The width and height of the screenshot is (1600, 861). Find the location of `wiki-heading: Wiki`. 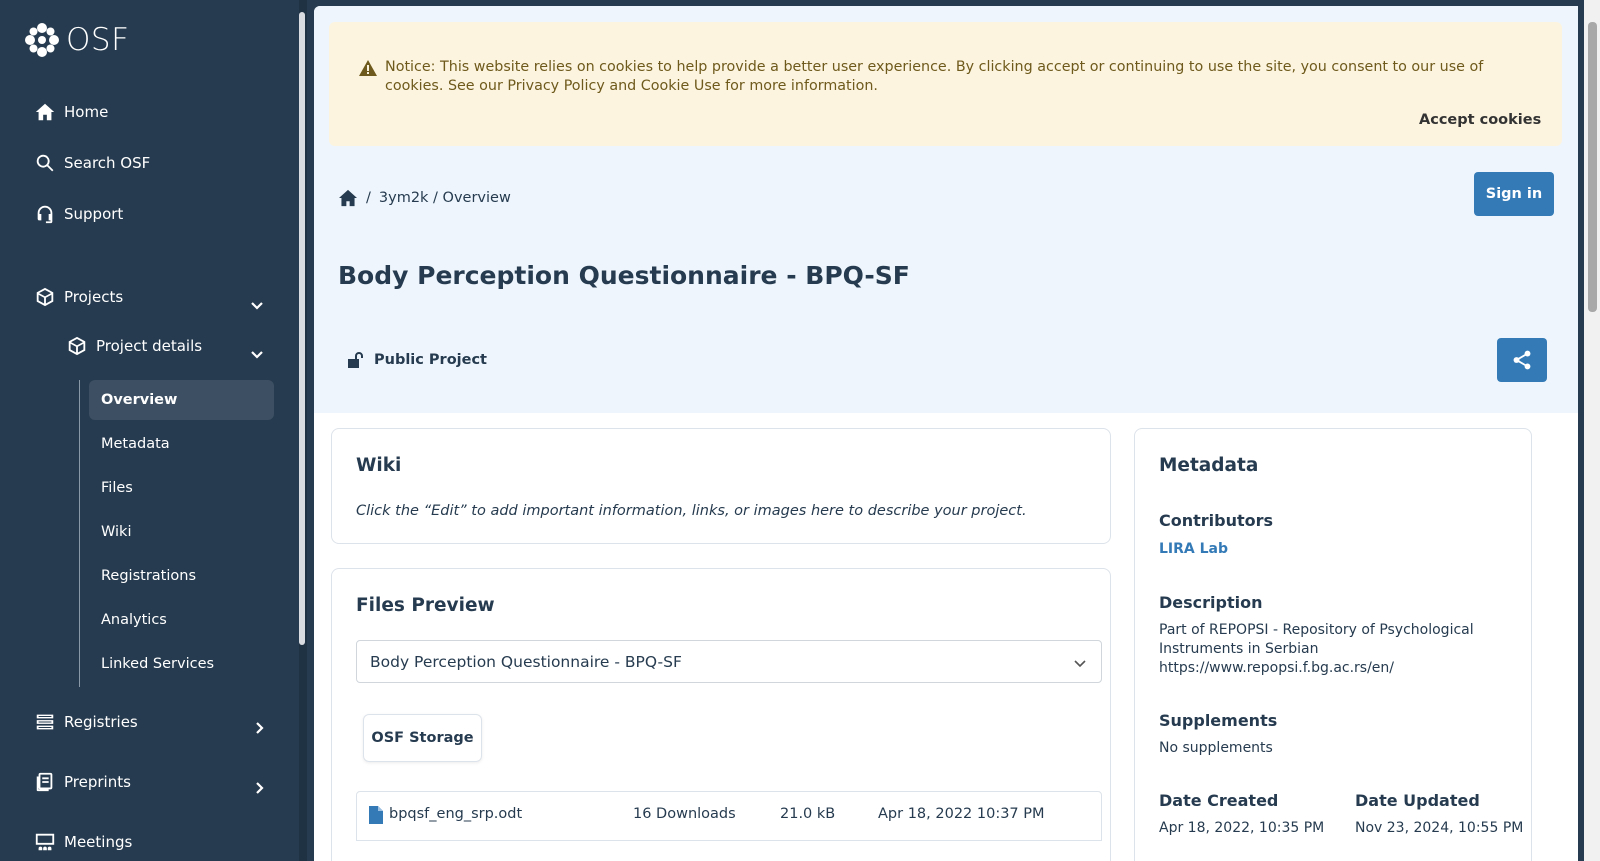

wiki-heading: Wiki is located at coordinates (379, 465).